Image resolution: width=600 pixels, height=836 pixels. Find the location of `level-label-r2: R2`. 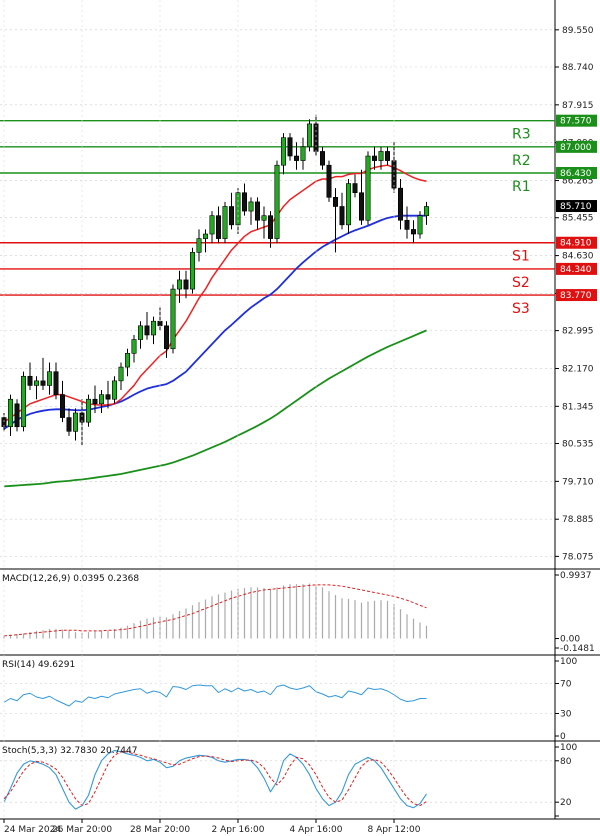

level-label-r2: R2 is located at coordinates (521, 161).